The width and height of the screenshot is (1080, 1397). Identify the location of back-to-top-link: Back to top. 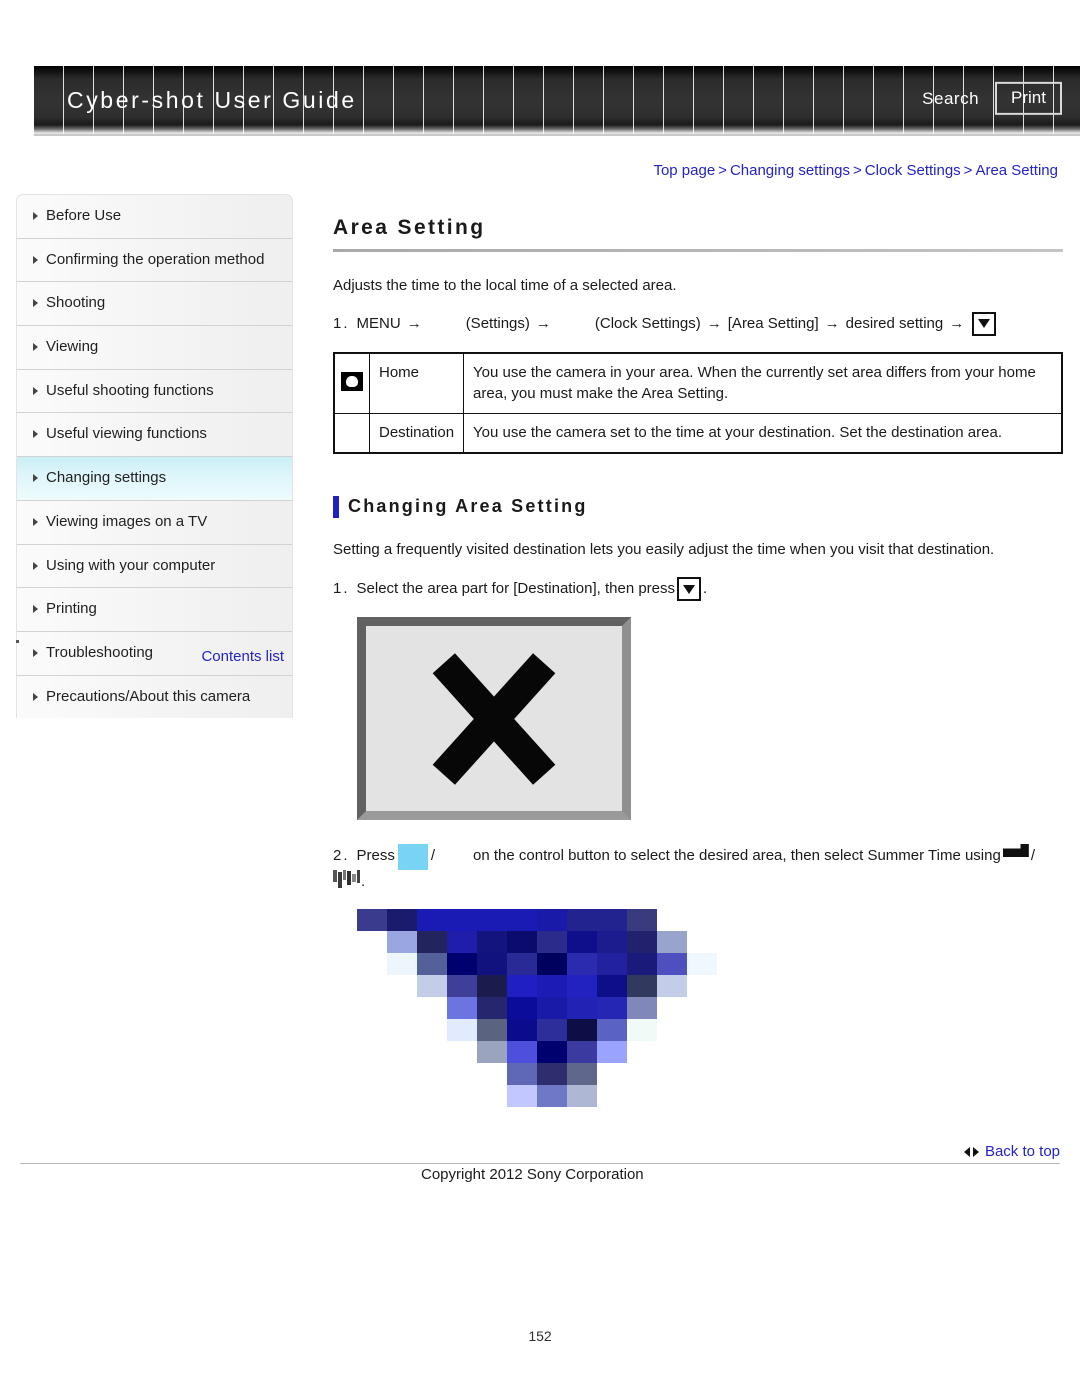
(1011, 1151).